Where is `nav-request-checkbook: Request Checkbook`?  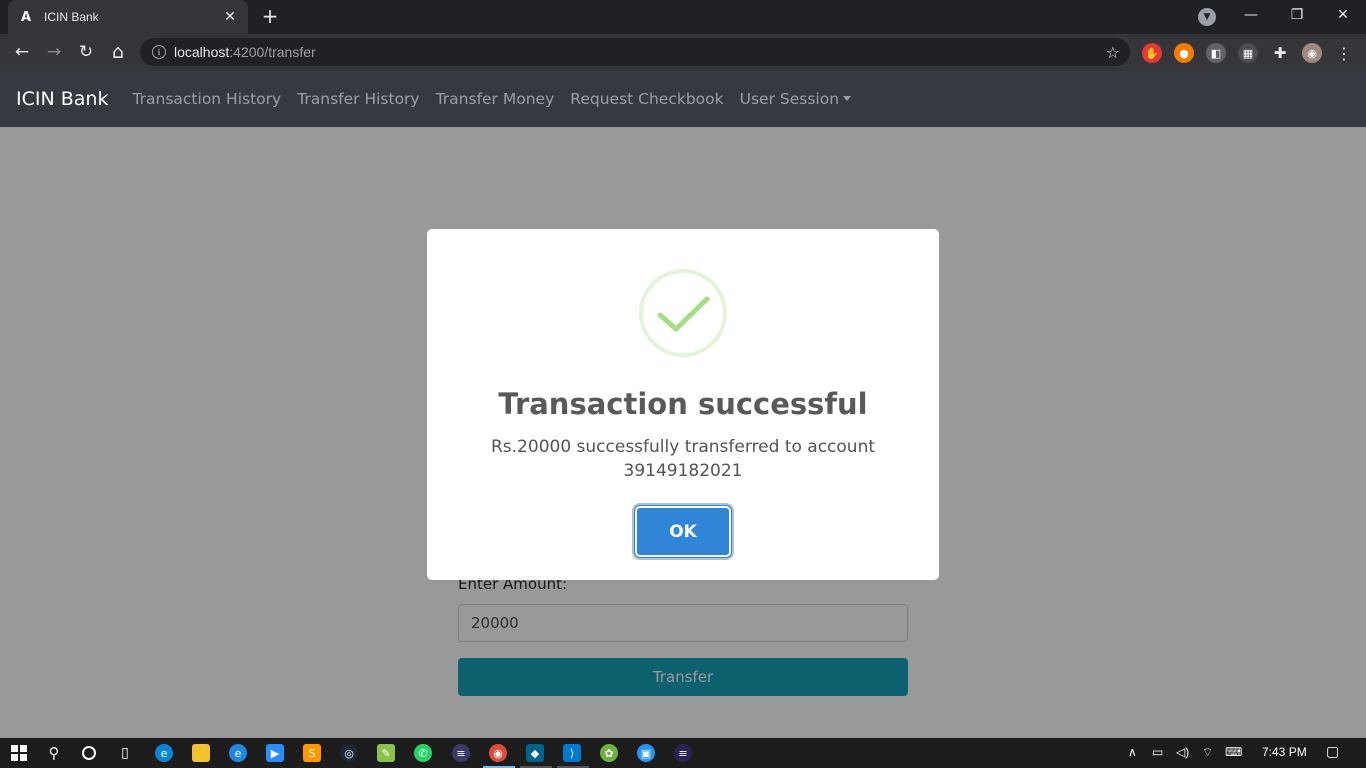
nav-request-checkbook: Request Checkbook is located at coordinates (646, 99).